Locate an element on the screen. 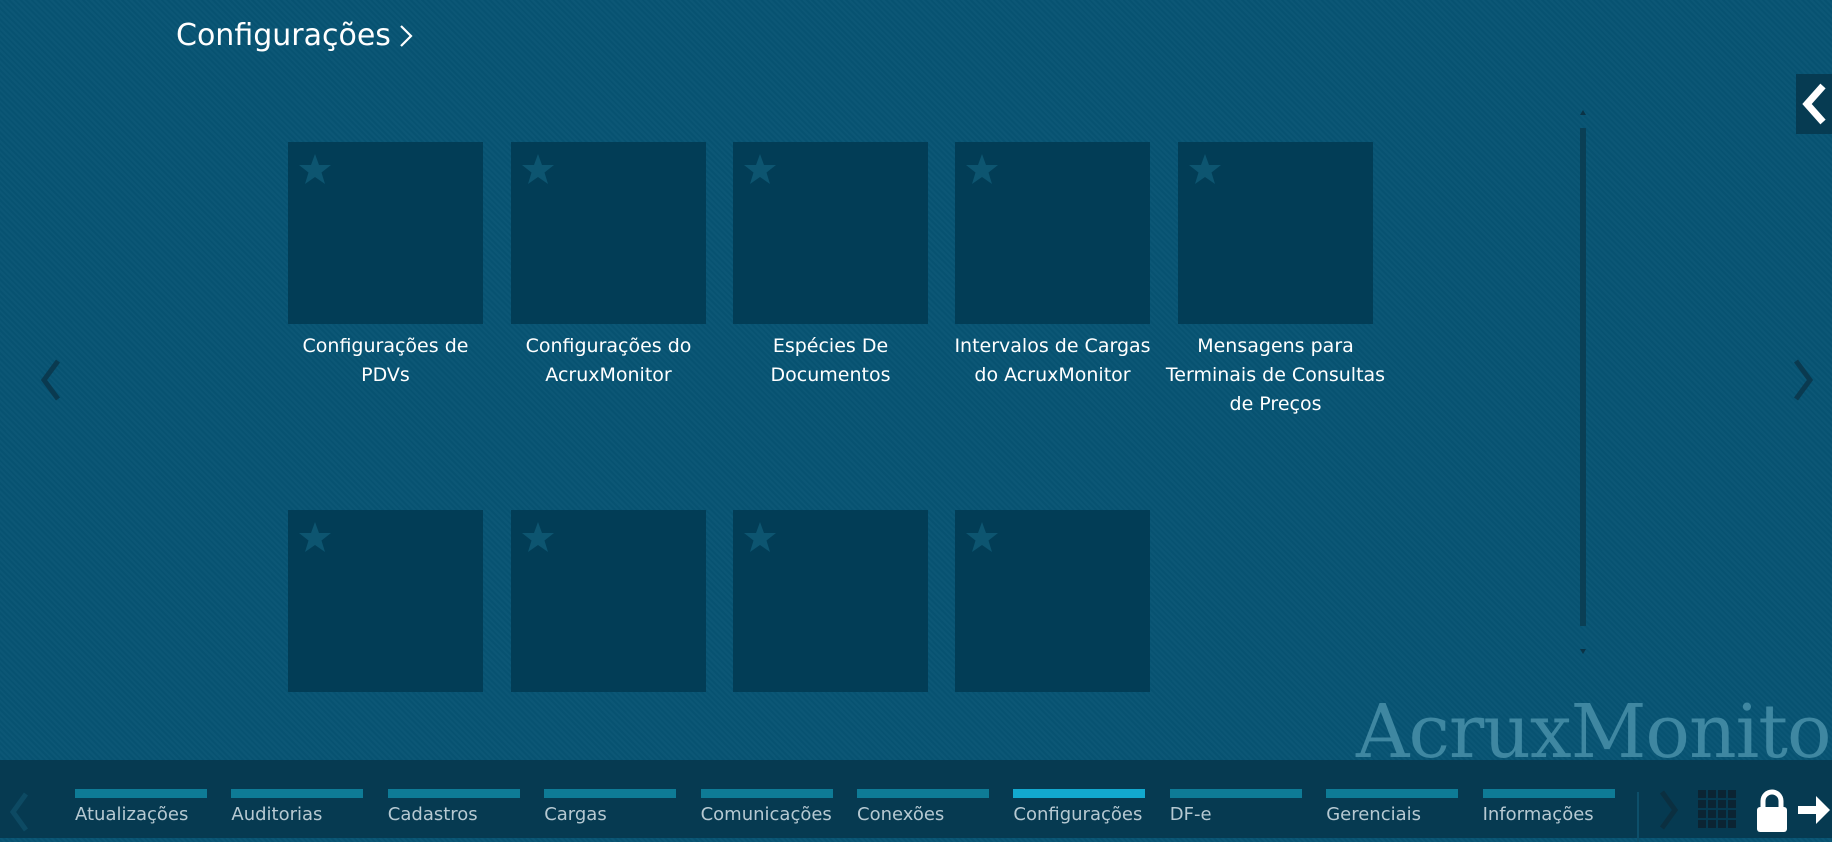  category-tab: Auditorias is located at coordinates (297, 807).